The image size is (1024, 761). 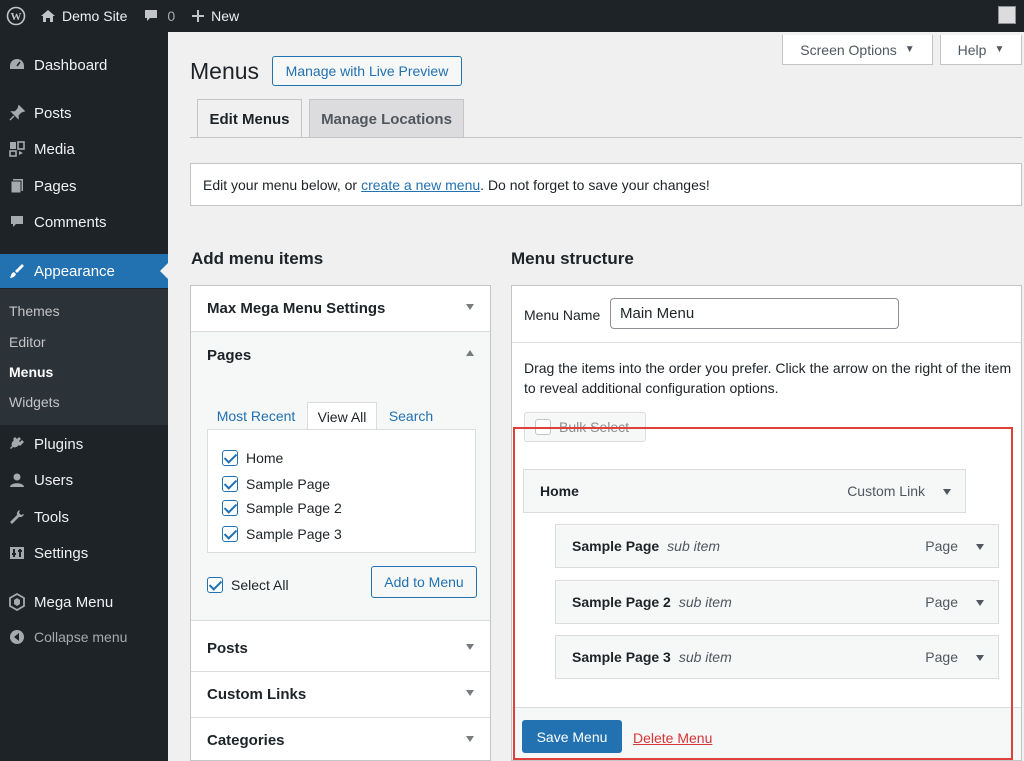 I want to click on submenu-item-themes: Themes, so click(x=34, y=311).